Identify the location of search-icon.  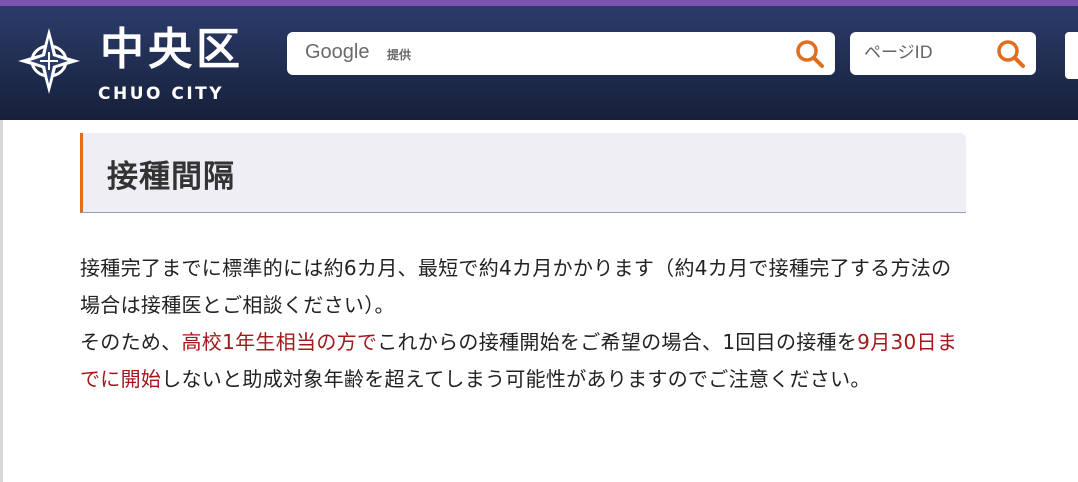
(810, 54).